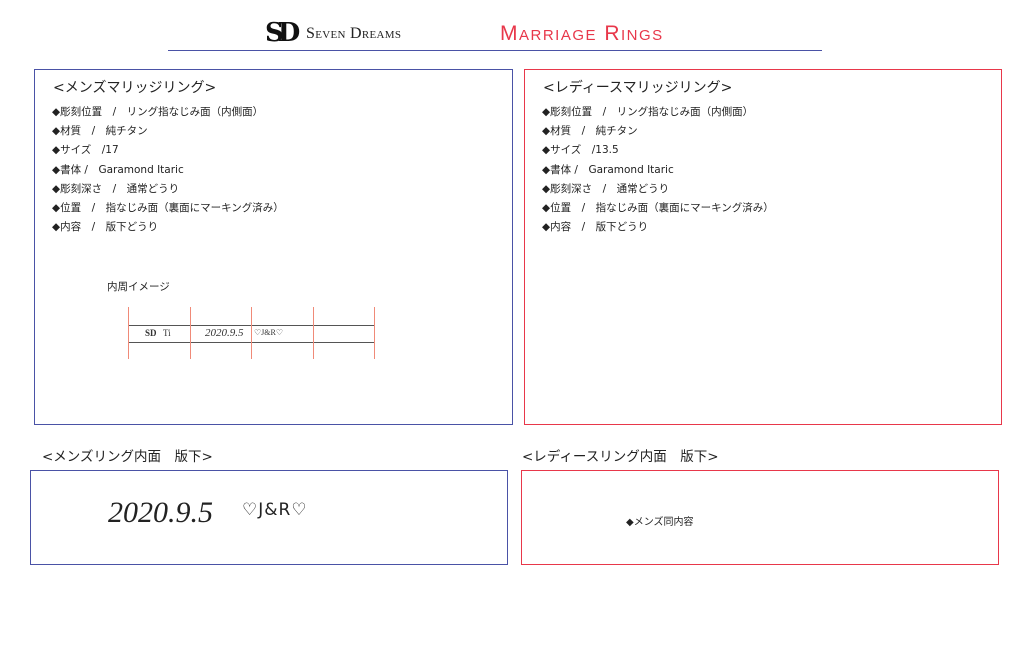  I want to click on ladies-plate-label: <レディースリング内面 版下>, so click(620, 457).